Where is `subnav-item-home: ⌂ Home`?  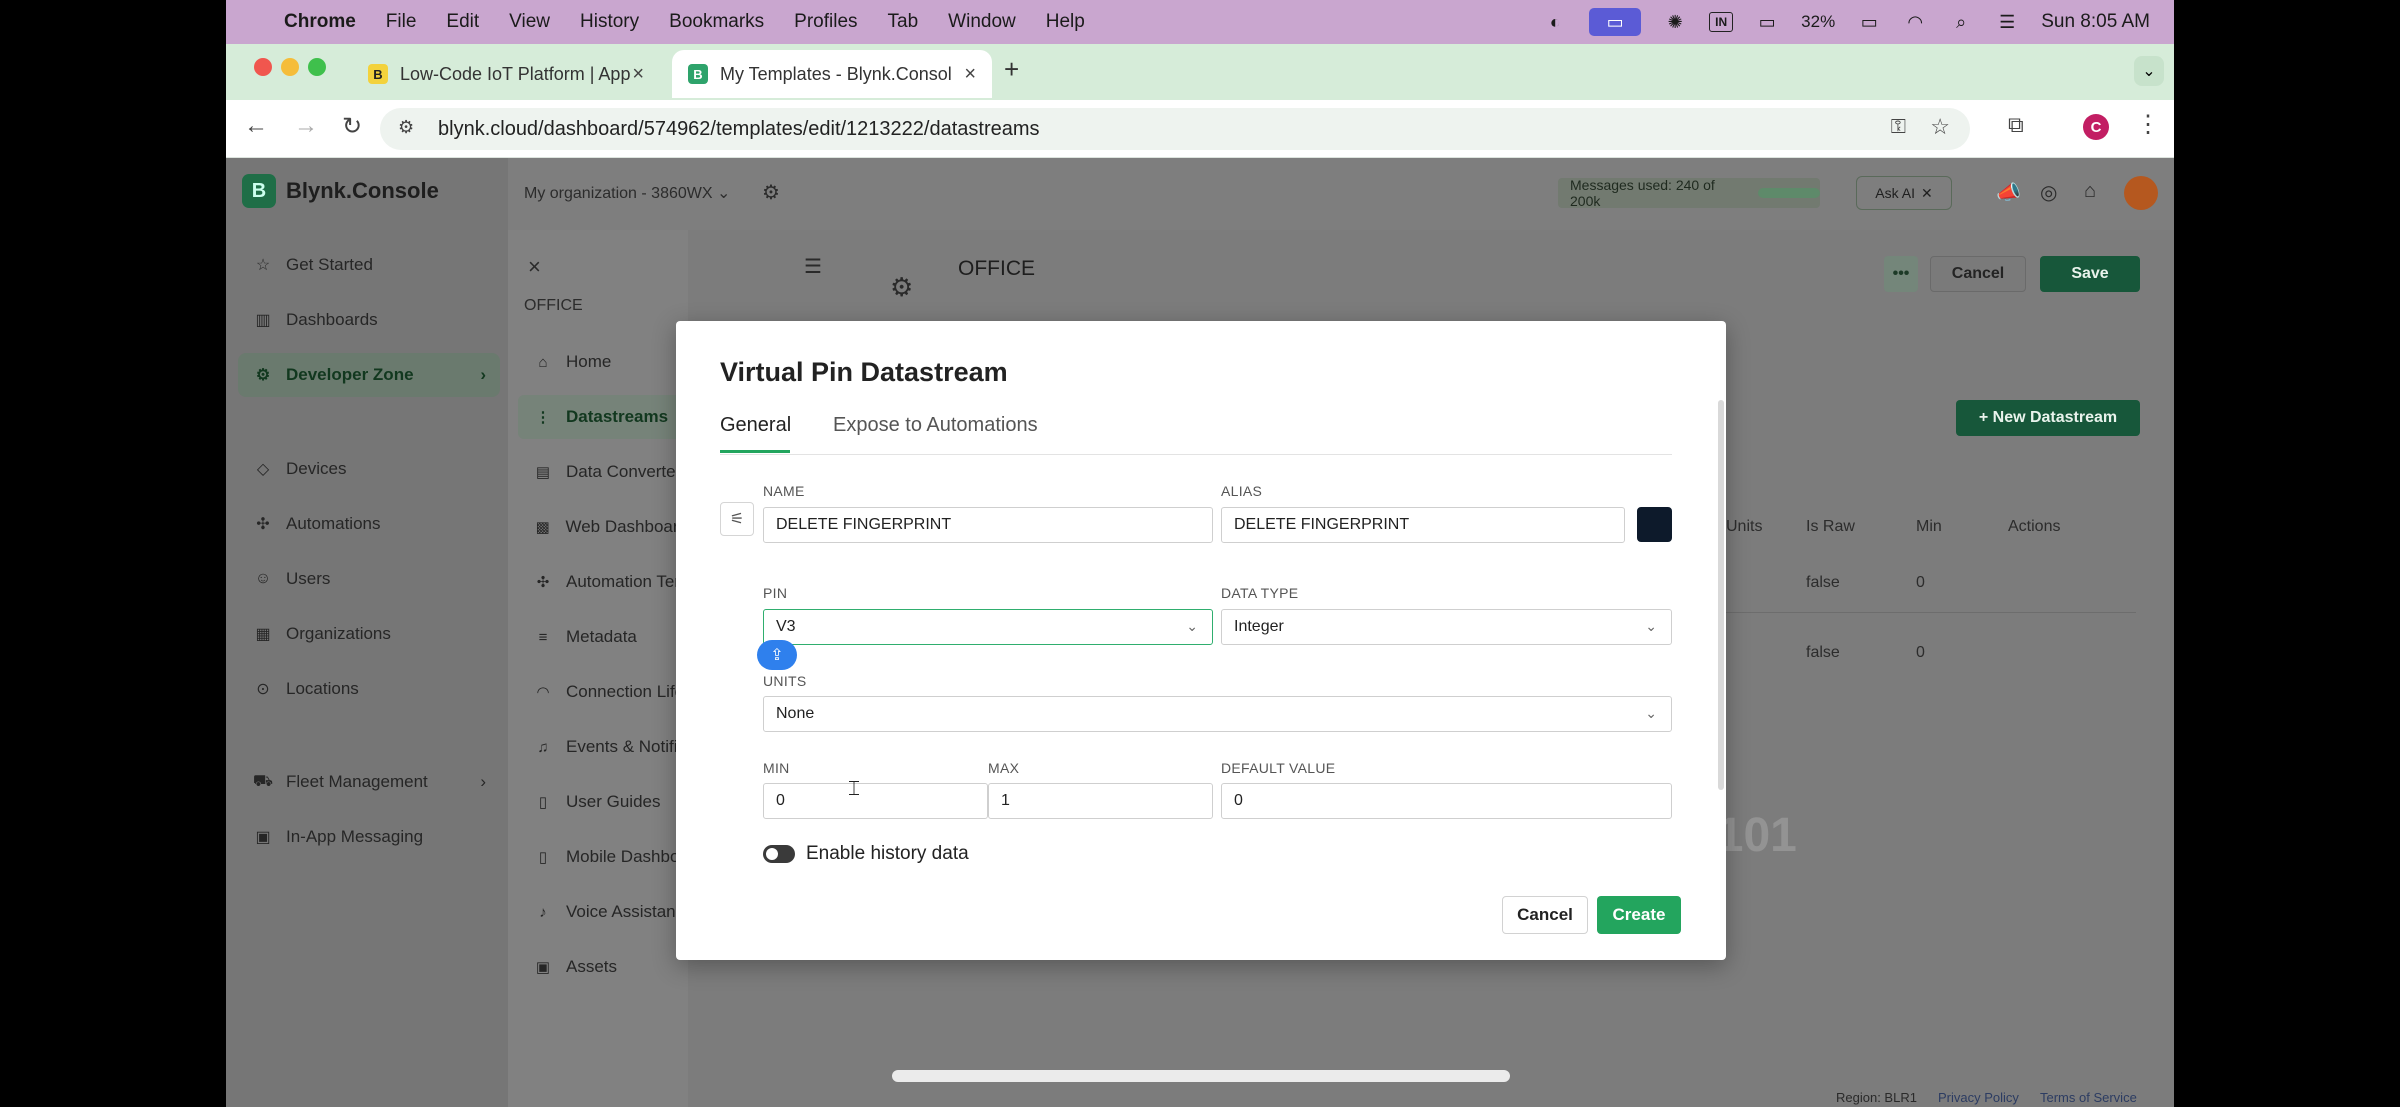
subnav-item-home: ⌂ Home is located at coordinates (603, 362).